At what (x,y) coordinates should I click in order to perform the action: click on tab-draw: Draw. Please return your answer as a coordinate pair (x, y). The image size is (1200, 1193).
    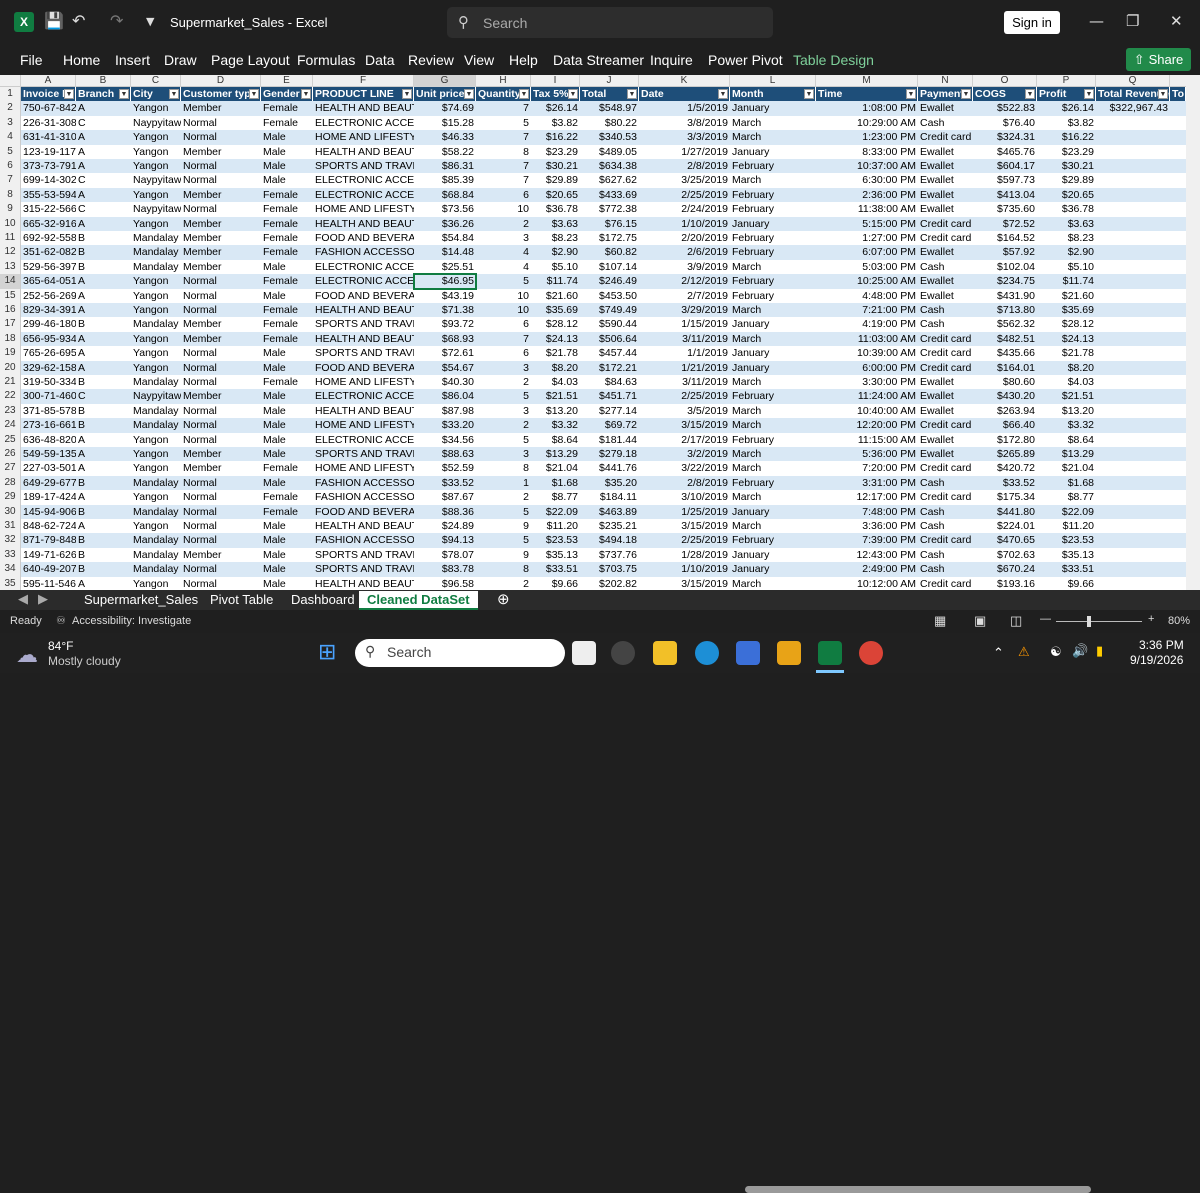
    Looking at the image, I should click on (180, 60).